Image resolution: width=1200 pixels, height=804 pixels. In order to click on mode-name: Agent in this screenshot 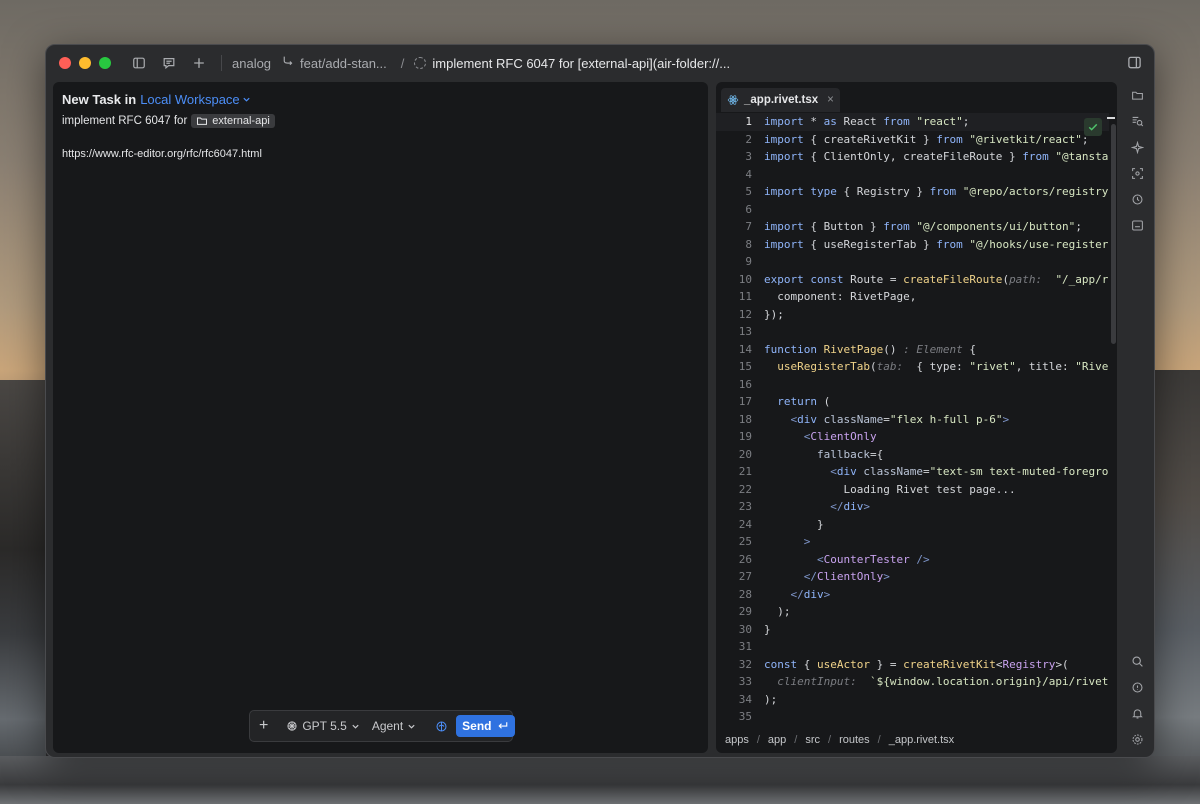, I will do `click(387, 726)`.